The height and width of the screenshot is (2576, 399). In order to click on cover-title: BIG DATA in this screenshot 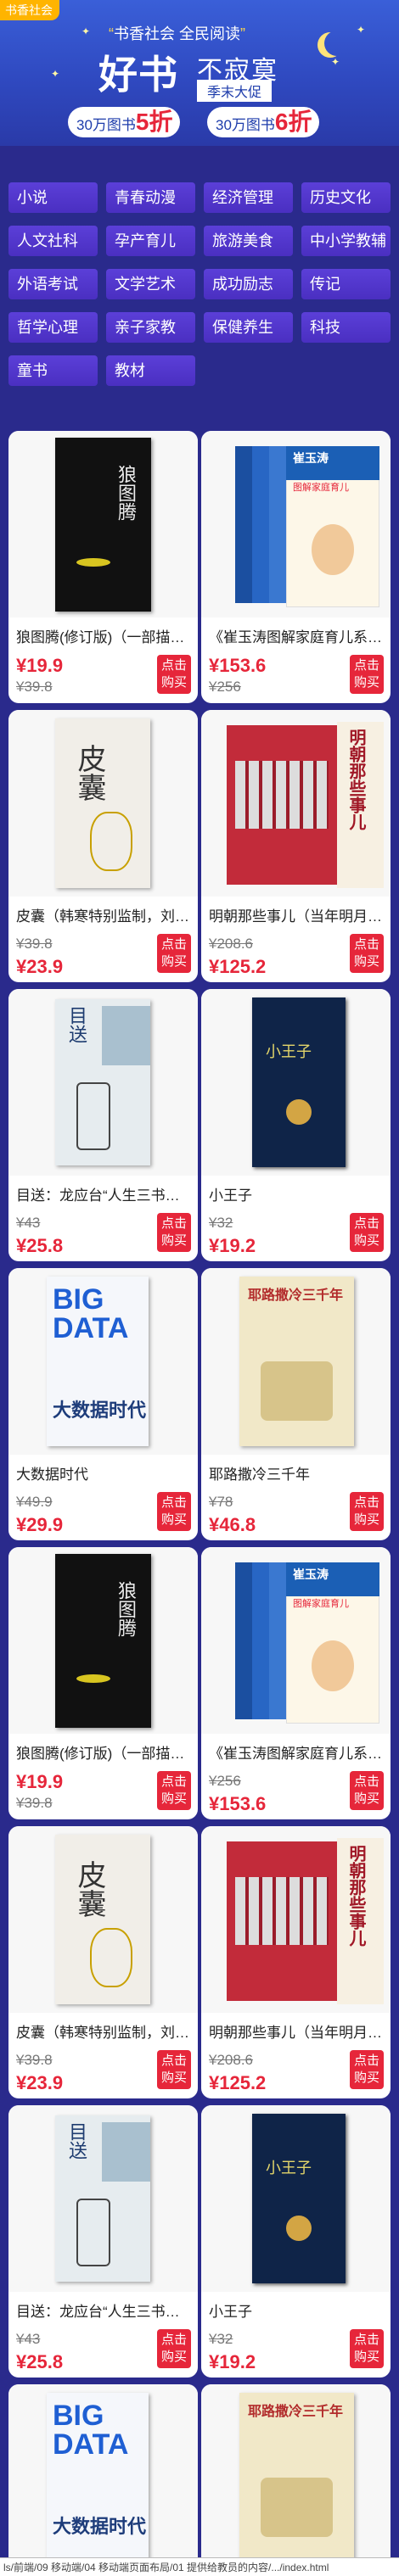, I will do `click(91, 2430)`.